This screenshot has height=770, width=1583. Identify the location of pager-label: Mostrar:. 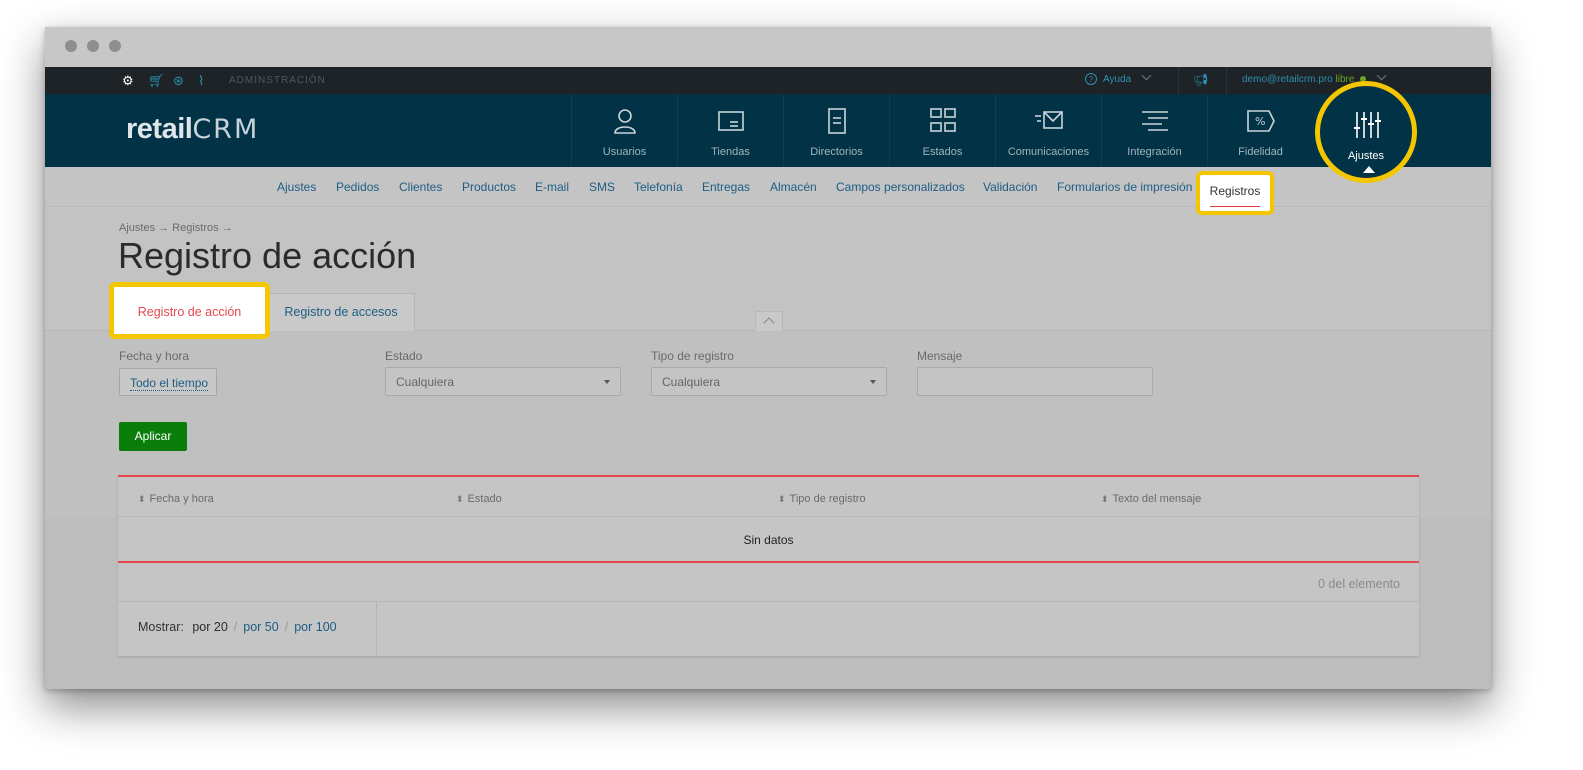
(161, 627).